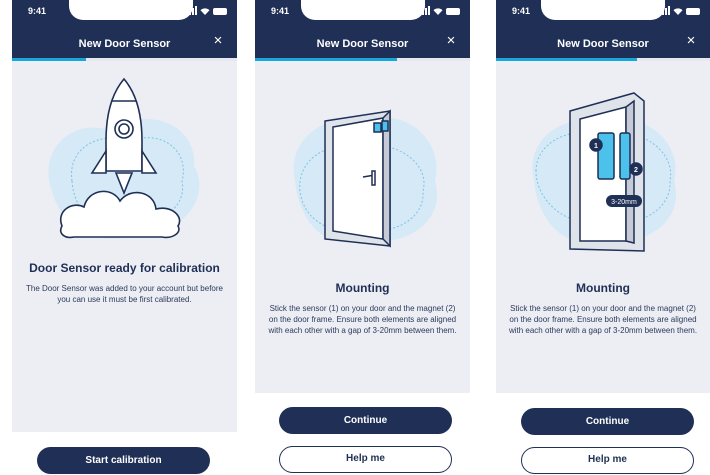 The height and width of the screenshot is (475, 710). Describe the element at coordinates (604, 172) in the screenshot. I see `sensor-placement-illustration: 1 2 3-20mm` at that location.